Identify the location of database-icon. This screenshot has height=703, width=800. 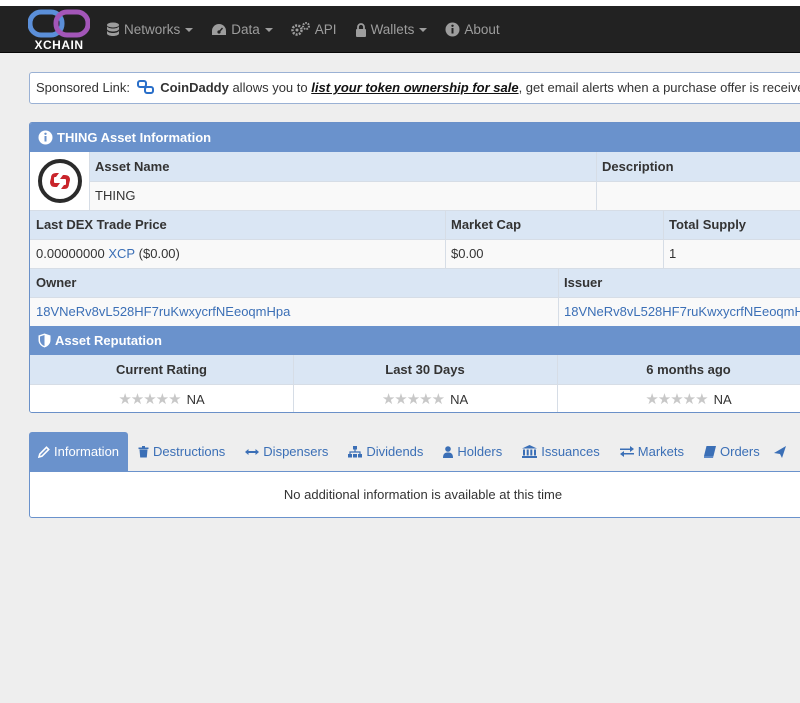
(113, 29).